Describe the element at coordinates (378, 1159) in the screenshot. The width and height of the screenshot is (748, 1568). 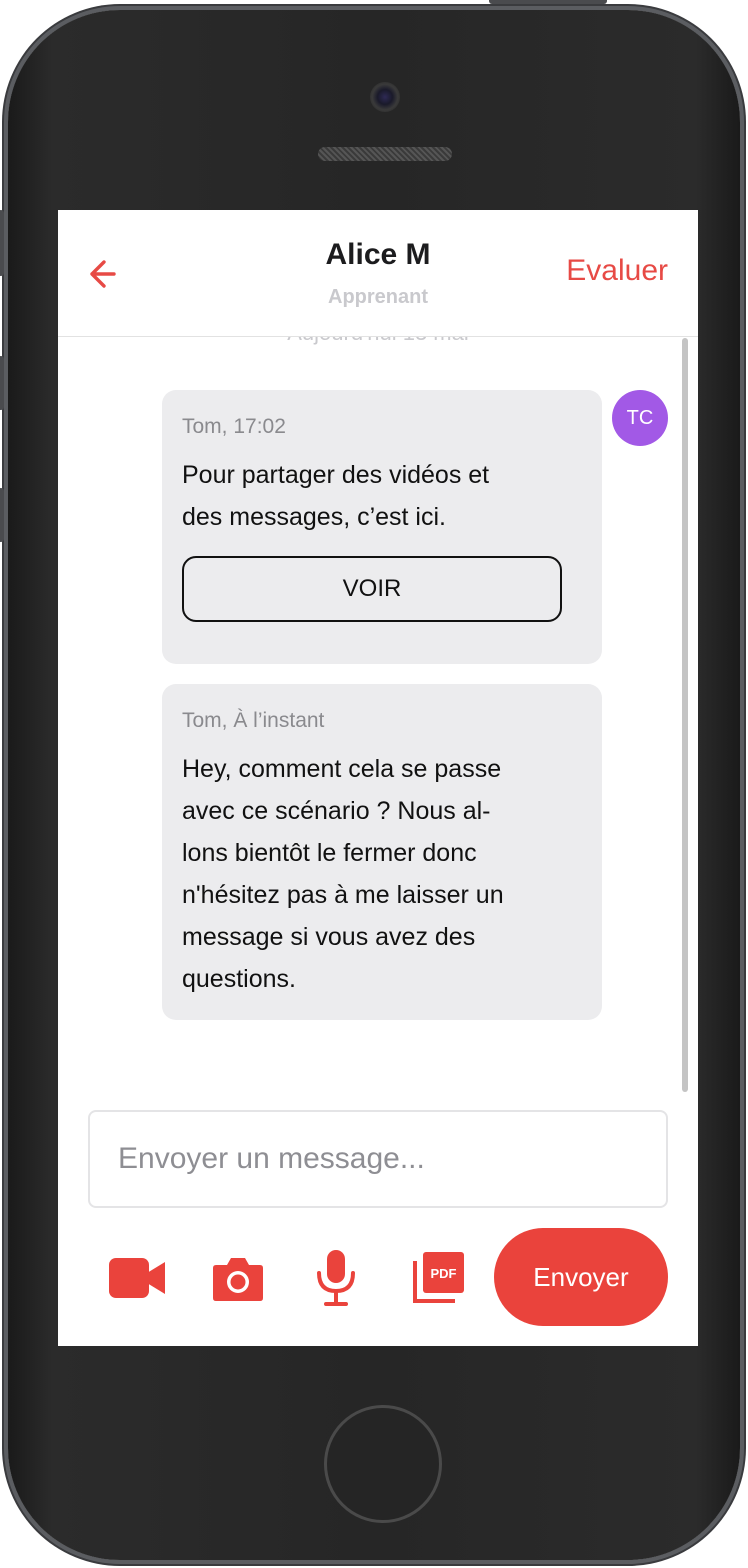
I see `message-input` at that location.